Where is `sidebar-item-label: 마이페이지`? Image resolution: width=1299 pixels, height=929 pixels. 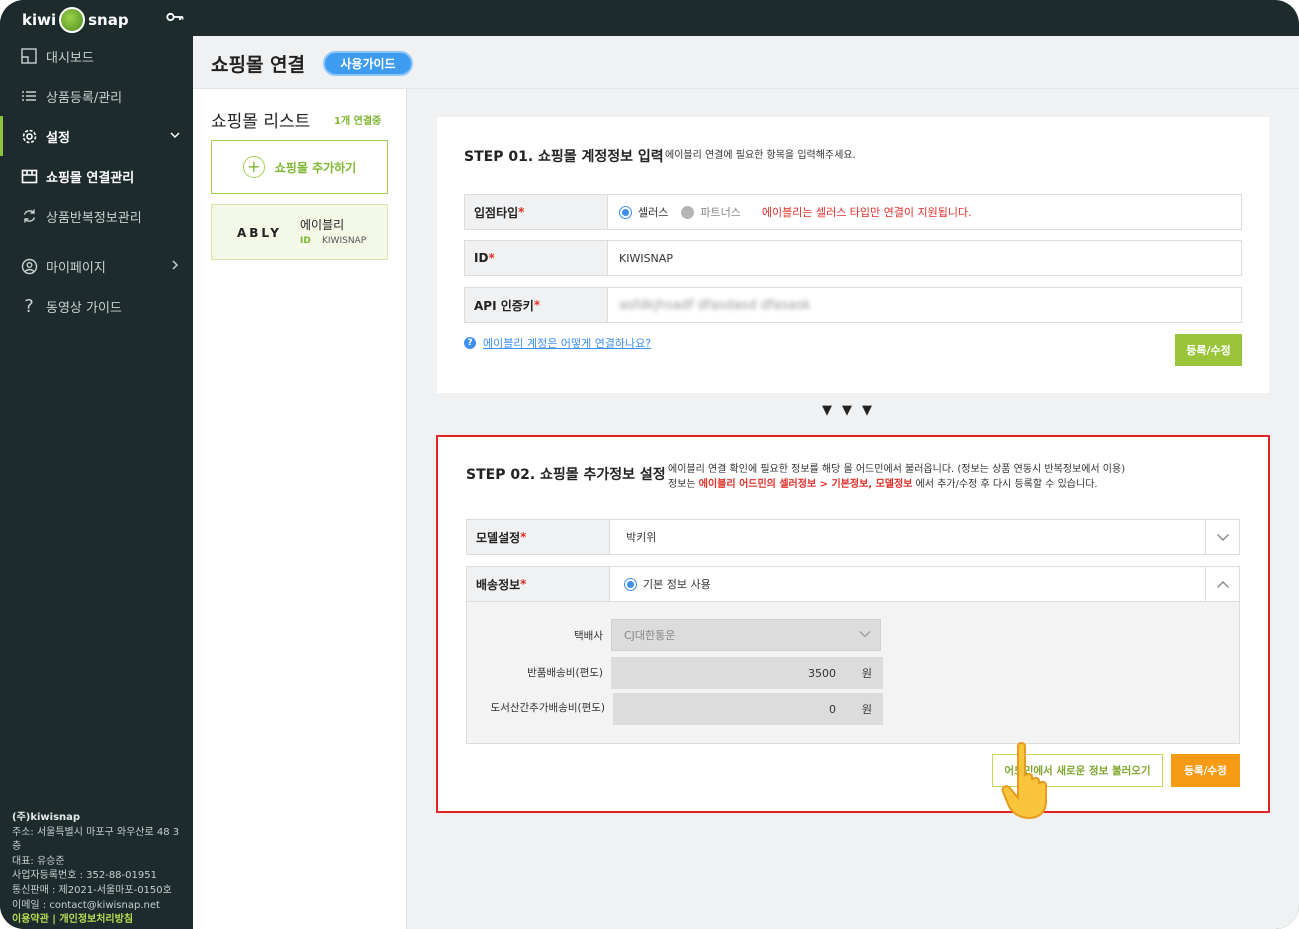
sidebar-item-label: 마이페이지 is located at coordinates (76, 268).